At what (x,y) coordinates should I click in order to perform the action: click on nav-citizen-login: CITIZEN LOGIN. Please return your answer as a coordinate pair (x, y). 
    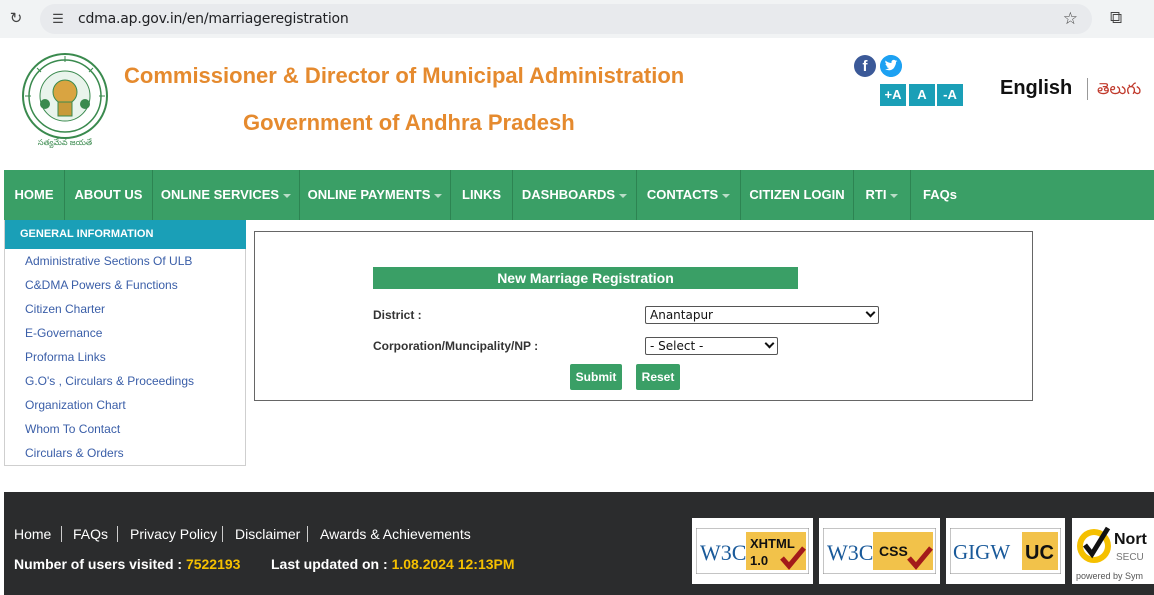
    Looking at the image, I should click on (797, 195).